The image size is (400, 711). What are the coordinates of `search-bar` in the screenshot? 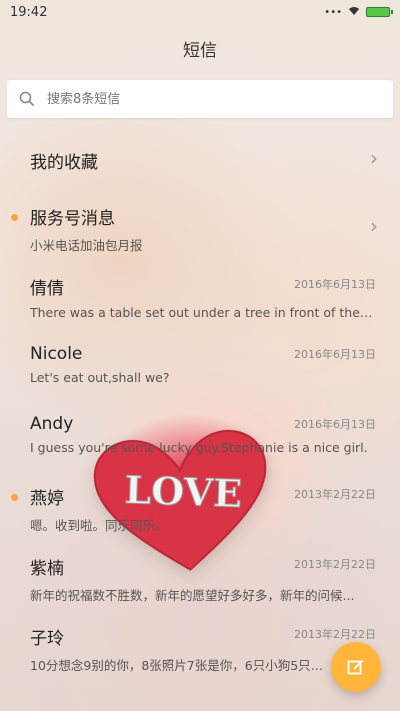 It's located at (200, 99).